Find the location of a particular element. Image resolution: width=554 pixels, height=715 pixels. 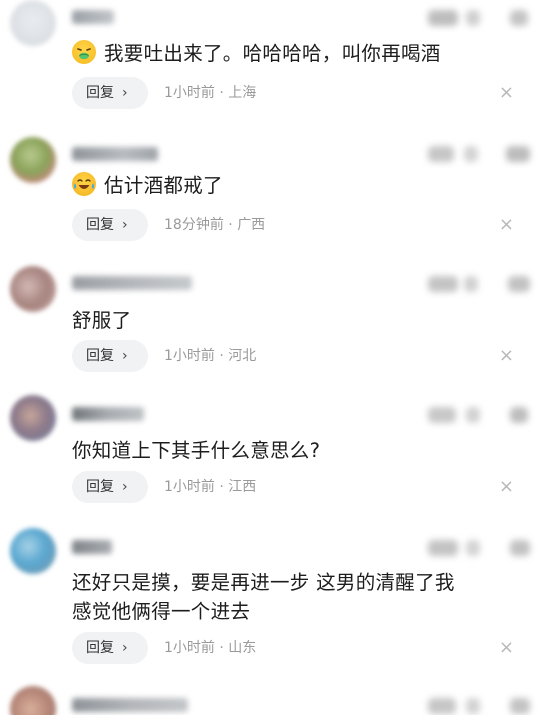

comment-meta: 回复 › 1小时前 · 上海 × is located at coordinates (293, 93).